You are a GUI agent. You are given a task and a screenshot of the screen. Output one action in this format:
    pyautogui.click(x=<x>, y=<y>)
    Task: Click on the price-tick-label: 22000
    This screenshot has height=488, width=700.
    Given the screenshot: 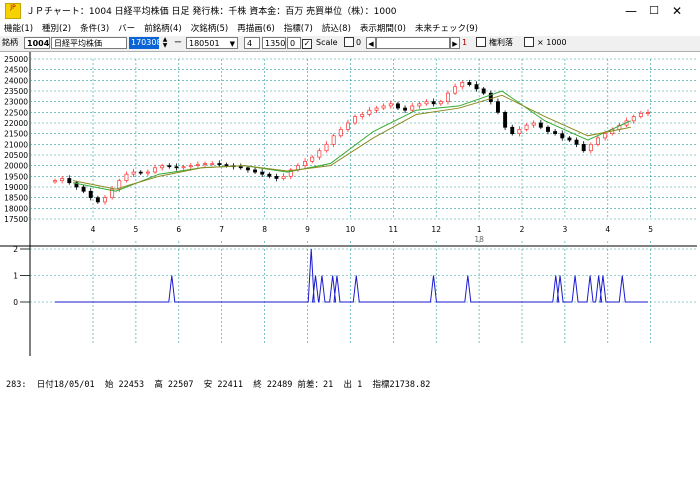 What is the action you would take?
    pyautogui.click(x=16, y=123)
    